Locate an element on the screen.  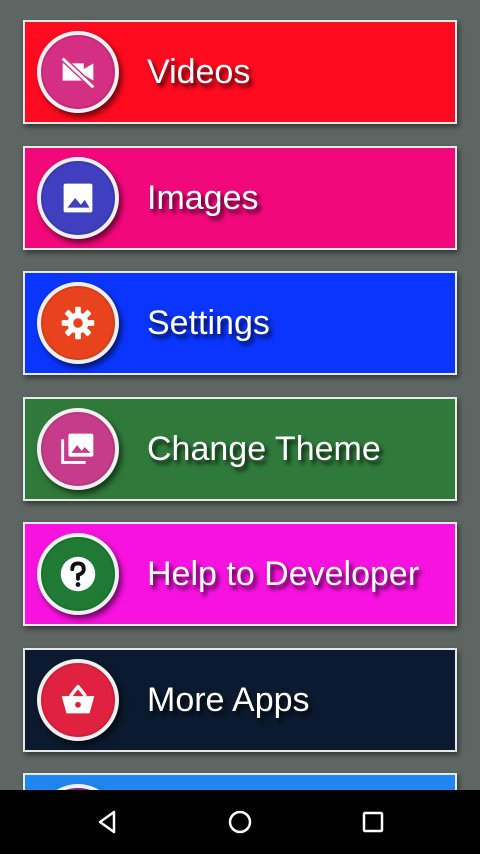
menu-item-label: Images is located at coordinates (203, 198).